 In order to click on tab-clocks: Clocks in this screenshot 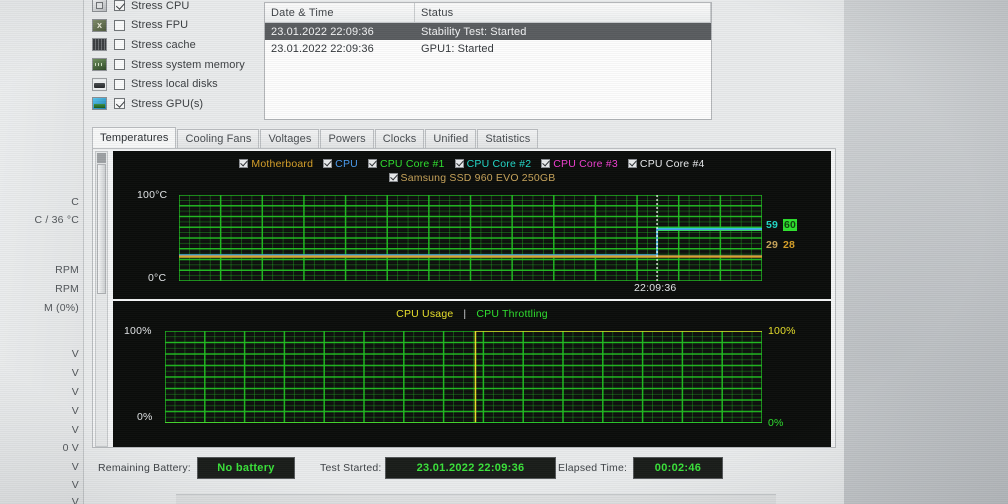, I will do `click(399, 138)`.